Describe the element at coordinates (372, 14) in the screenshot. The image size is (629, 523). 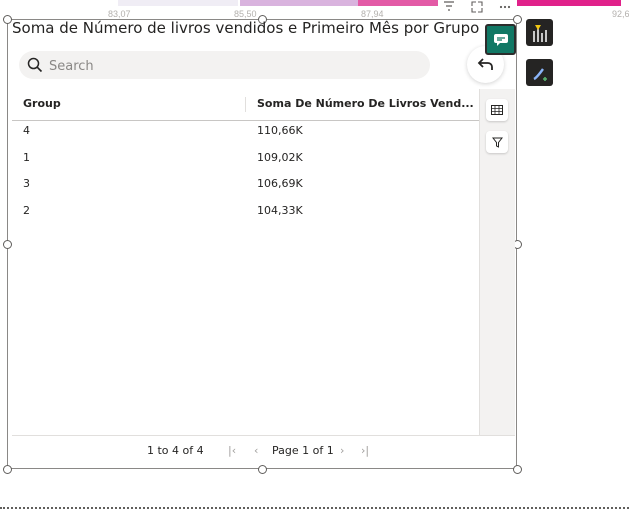
I see `axis-tick: 87,94` at that location.